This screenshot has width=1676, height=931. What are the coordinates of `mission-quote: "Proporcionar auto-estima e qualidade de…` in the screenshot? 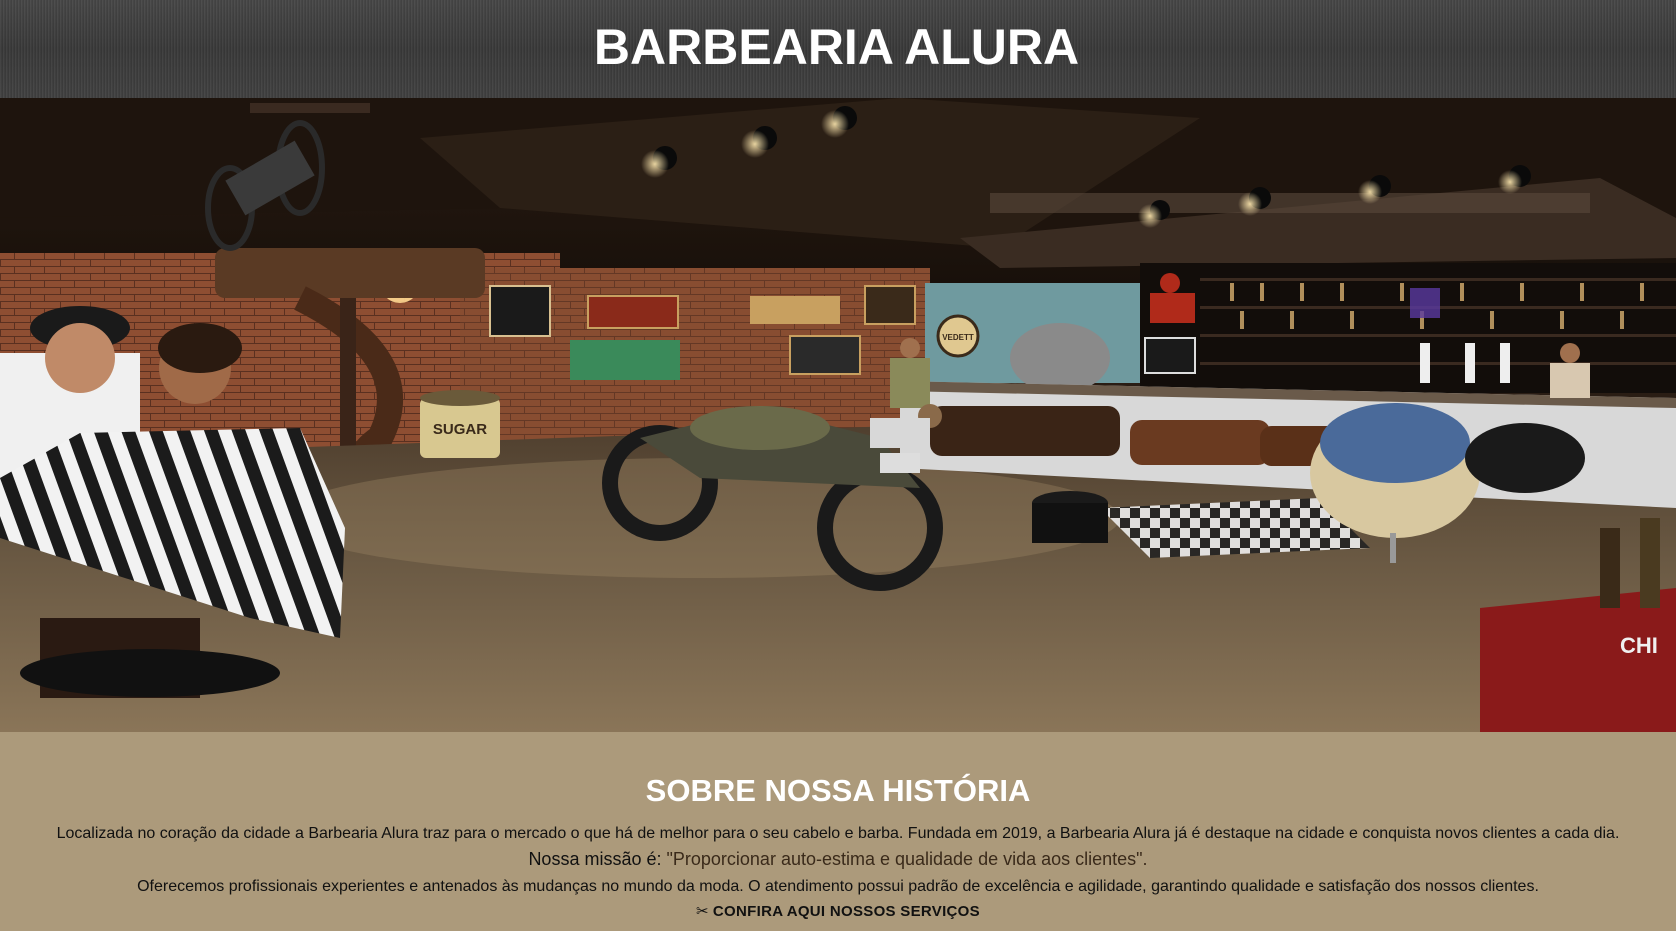 It's located at (907, 859).